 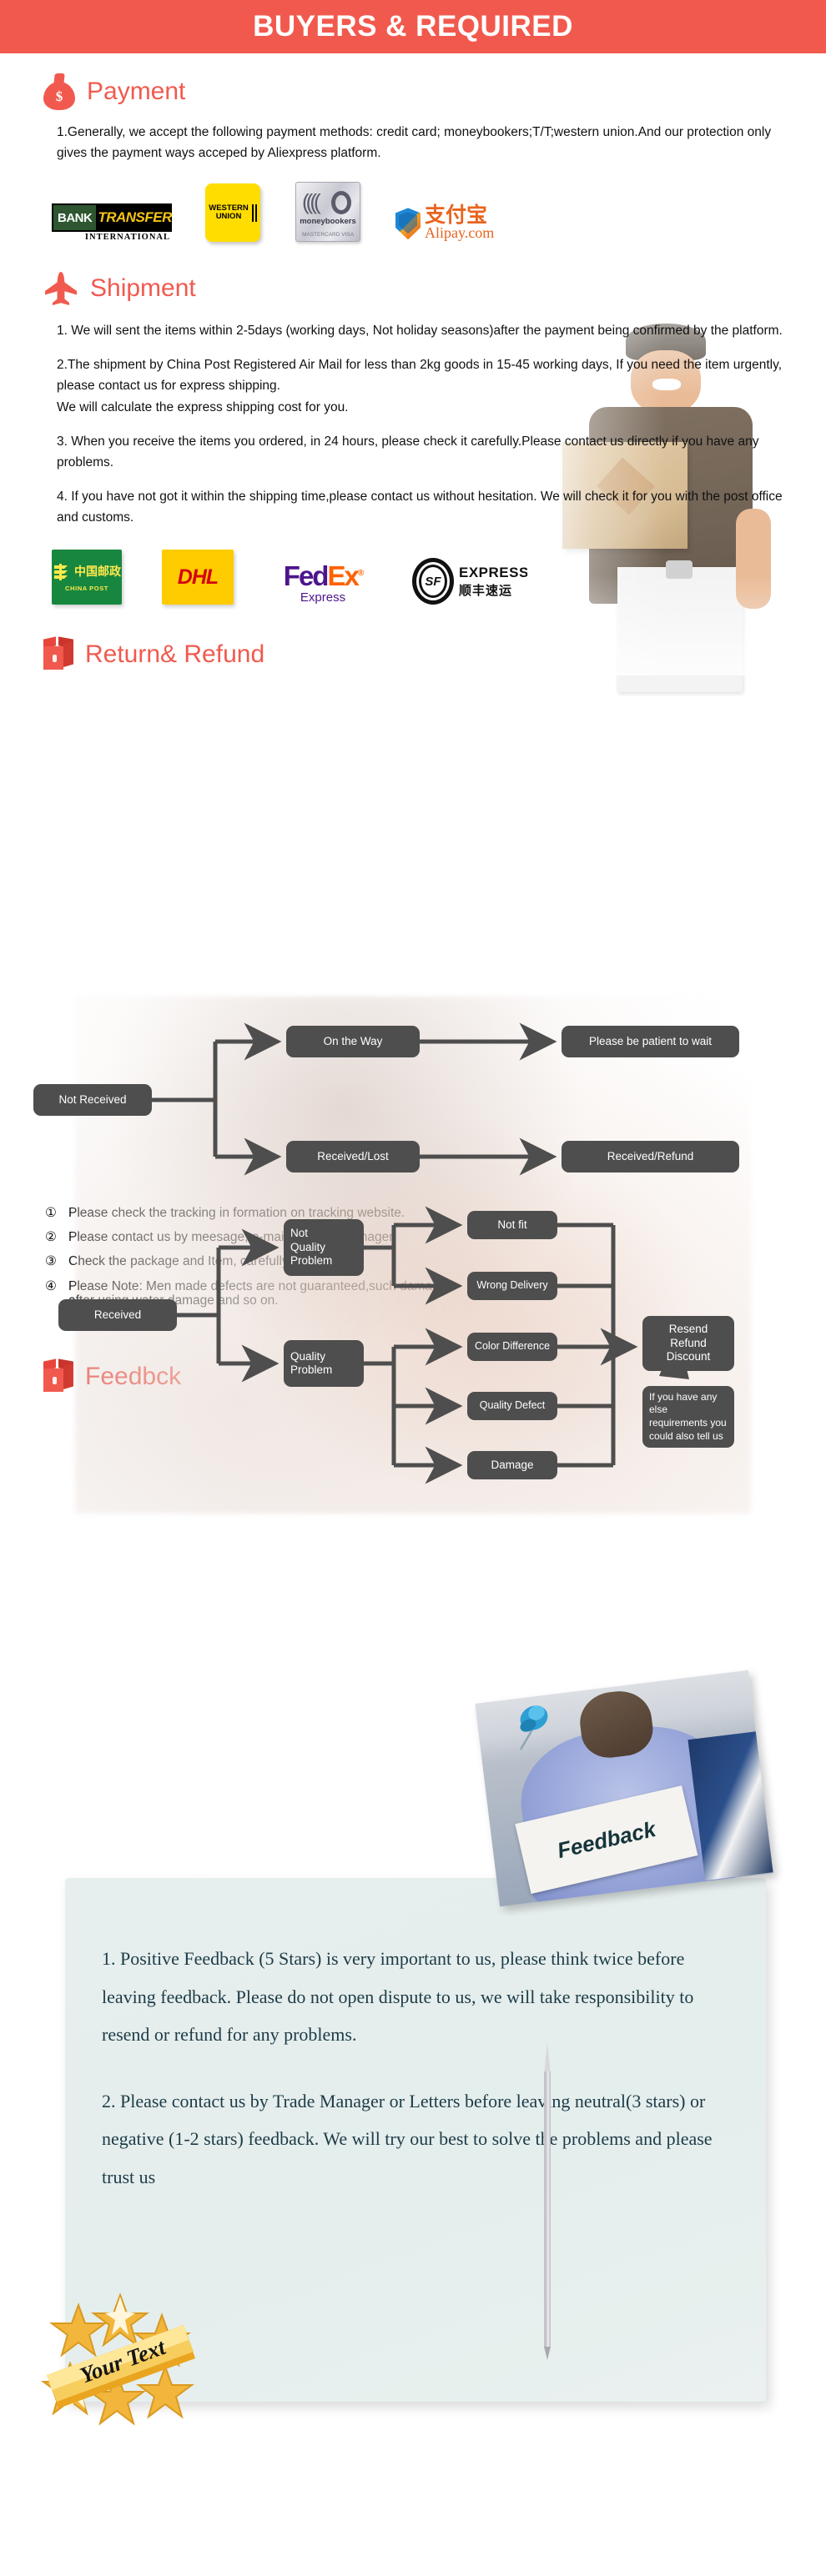 I want to click on feedback-sign-text: Feedback, so click(x=606, y=1839).